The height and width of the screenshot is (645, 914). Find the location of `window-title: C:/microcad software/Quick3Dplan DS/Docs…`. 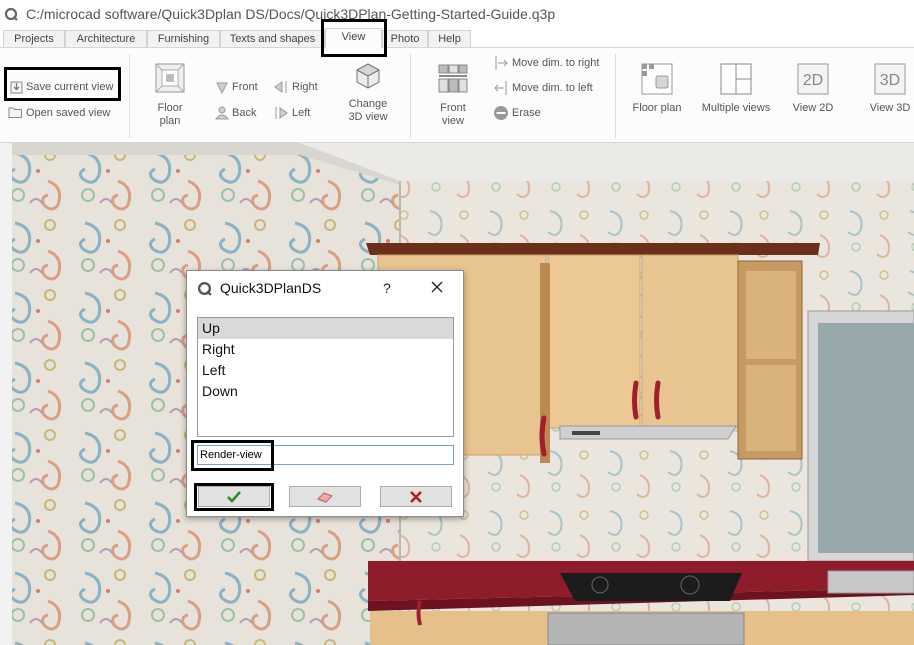

window-title: C:/microcad software/Quick3Dplan DS/Docs… is located at coordinates (291, 14).